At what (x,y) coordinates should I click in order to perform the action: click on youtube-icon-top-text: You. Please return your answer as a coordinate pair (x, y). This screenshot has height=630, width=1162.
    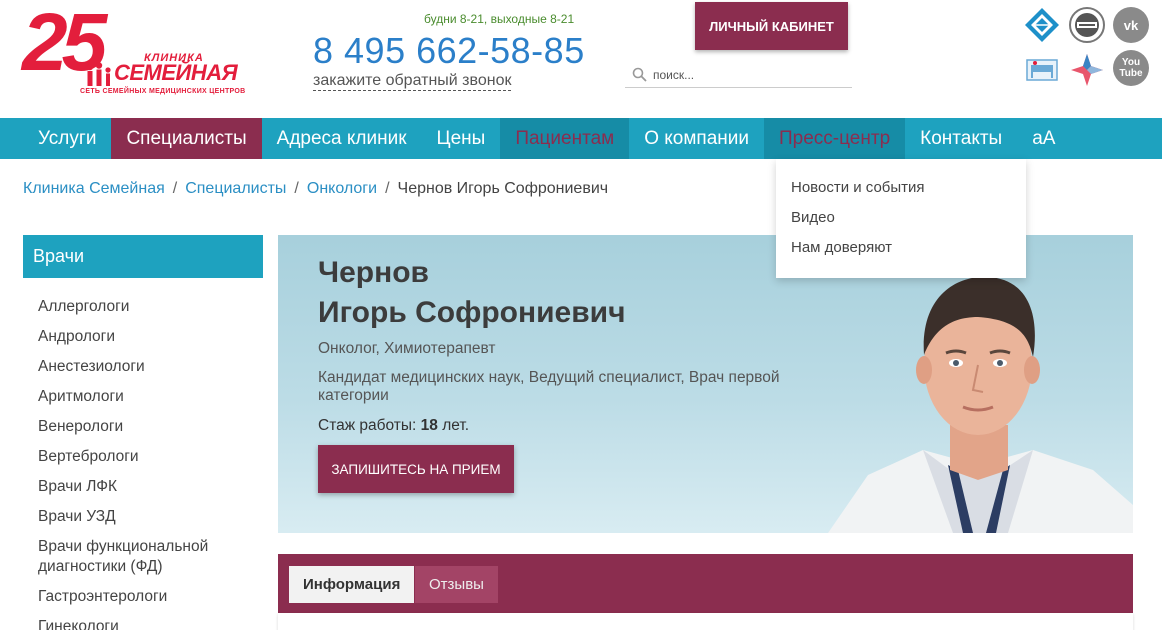
    Looking at the image, I should click on (1131, 62).